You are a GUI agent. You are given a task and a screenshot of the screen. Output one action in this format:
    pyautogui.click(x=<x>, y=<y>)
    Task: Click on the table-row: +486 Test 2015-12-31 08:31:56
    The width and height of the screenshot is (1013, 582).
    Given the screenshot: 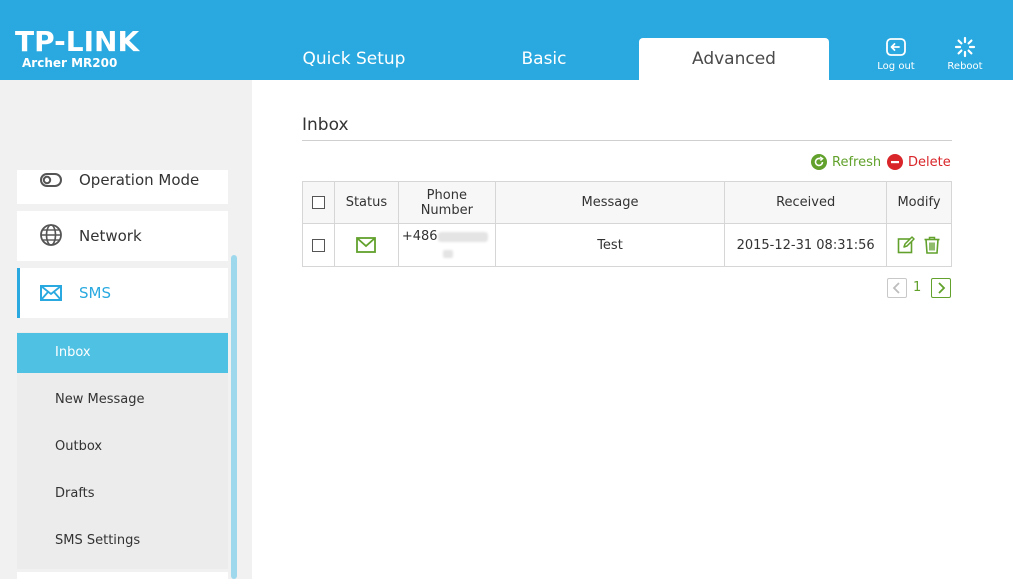 What is the action you would take?
    pyautogui.click(x=627, y=245)
    